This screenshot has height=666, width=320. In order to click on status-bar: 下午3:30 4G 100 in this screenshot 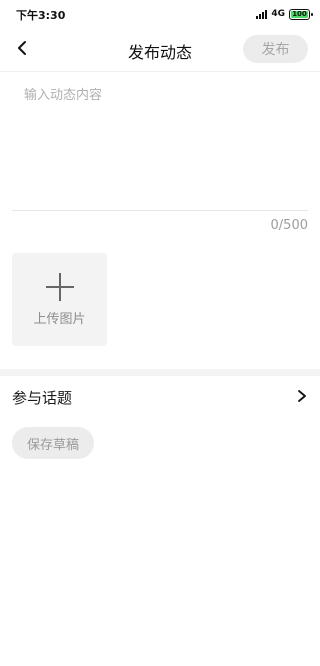, I will do `click(160, 13)`.